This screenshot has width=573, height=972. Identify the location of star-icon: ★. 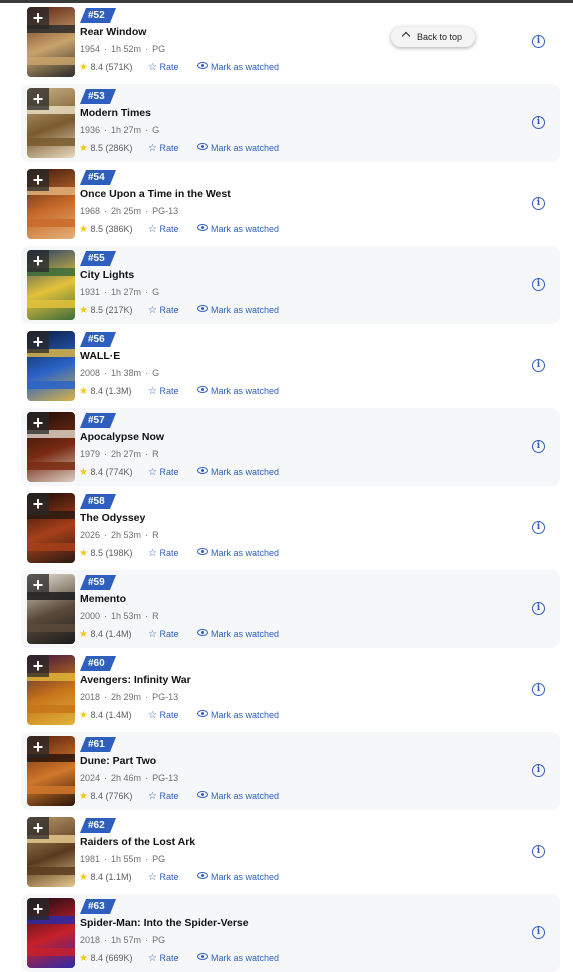
(83, 715).